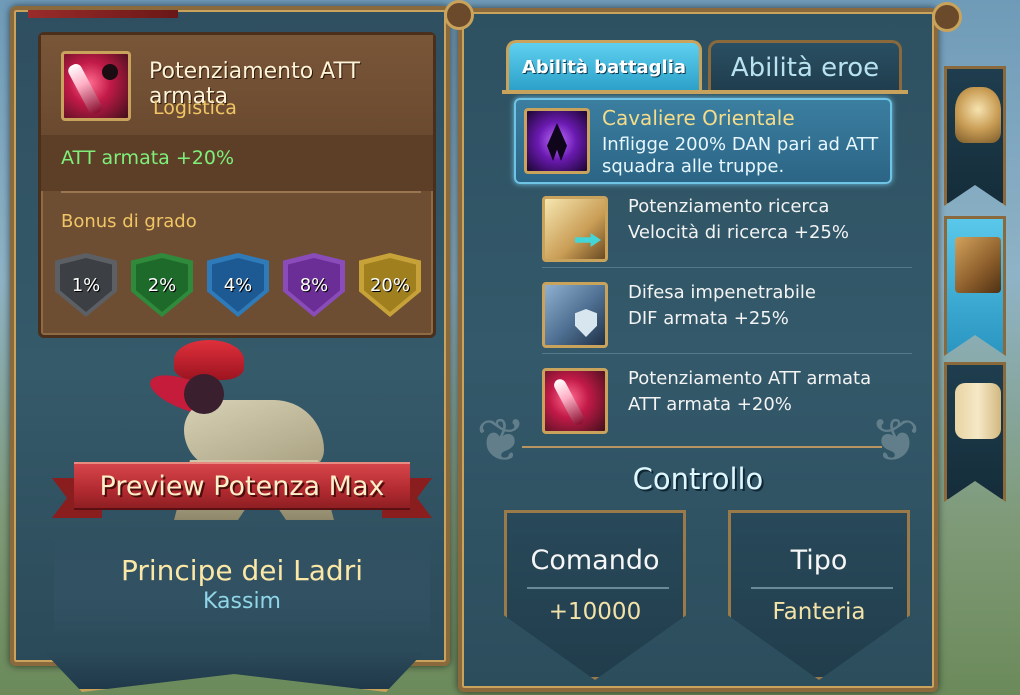 This screenshot has width=1020, height=695. What do you see at coordinates (978, 115) in the screenshot?
I see `helmet-icon` at bounding box center [978, 115].